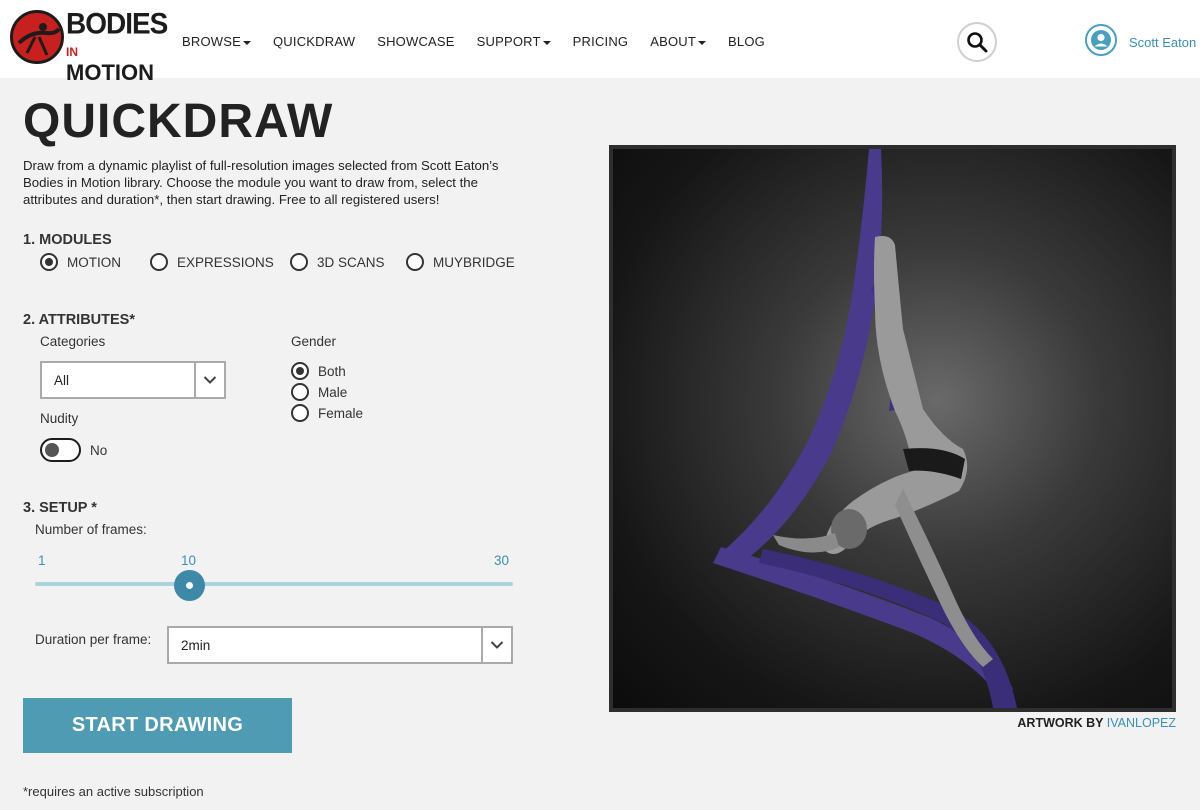  Describe the element at coordinates (514, 41) in the screenshot. I see `nav-support: SUPPORT` at that location.